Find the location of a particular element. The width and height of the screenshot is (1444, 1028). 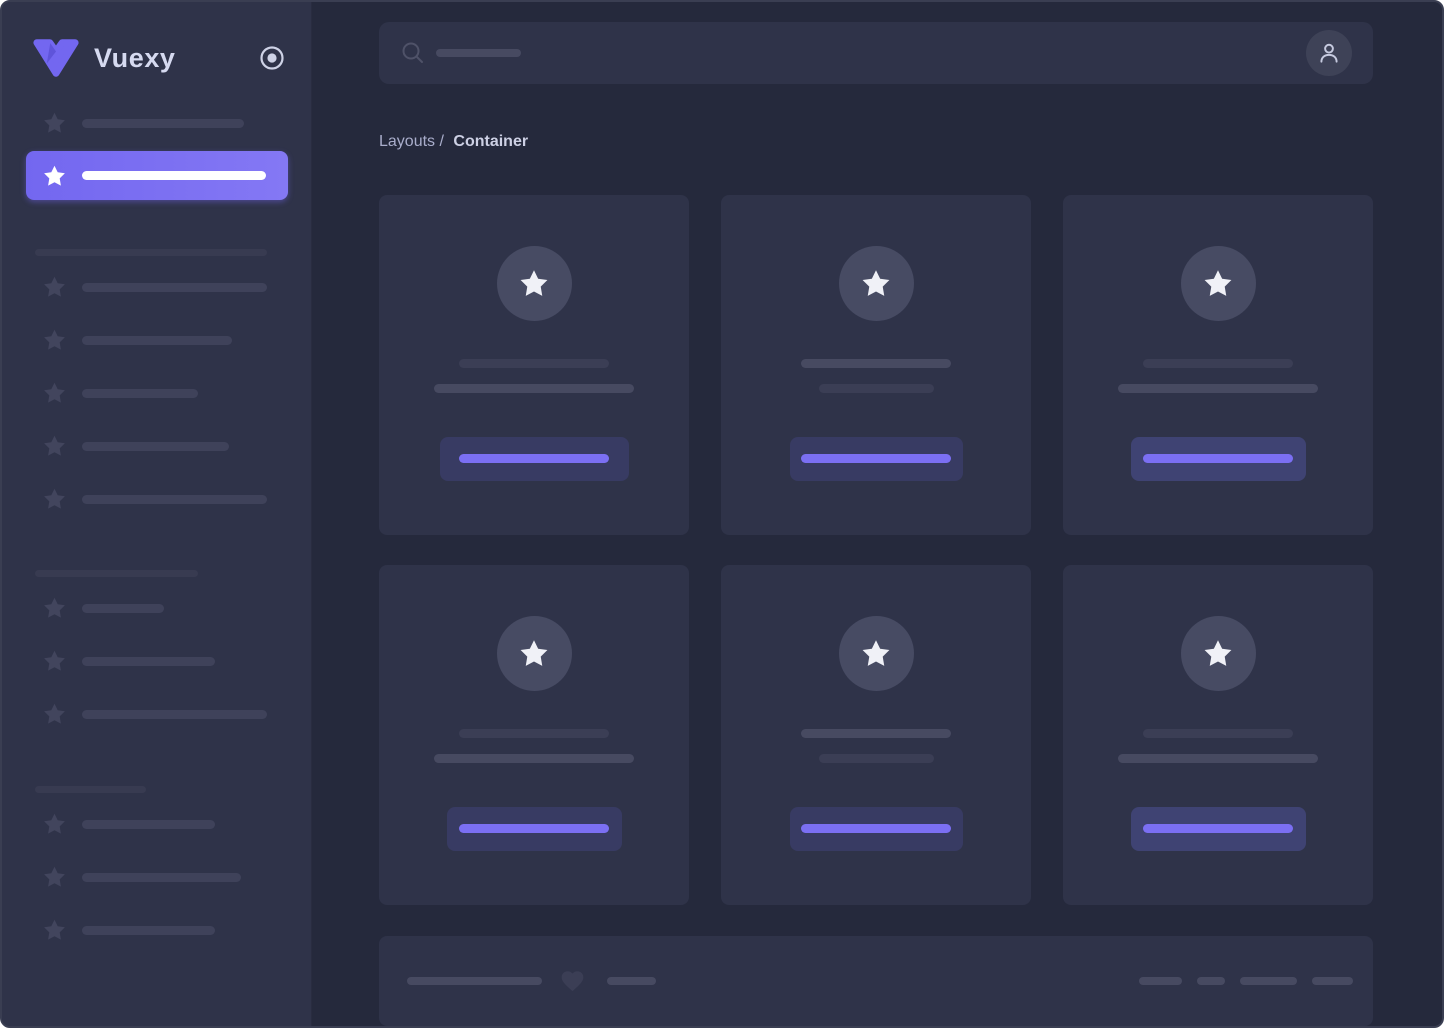

sidebar-header: Vuexy is located at coordinates (156, 58).